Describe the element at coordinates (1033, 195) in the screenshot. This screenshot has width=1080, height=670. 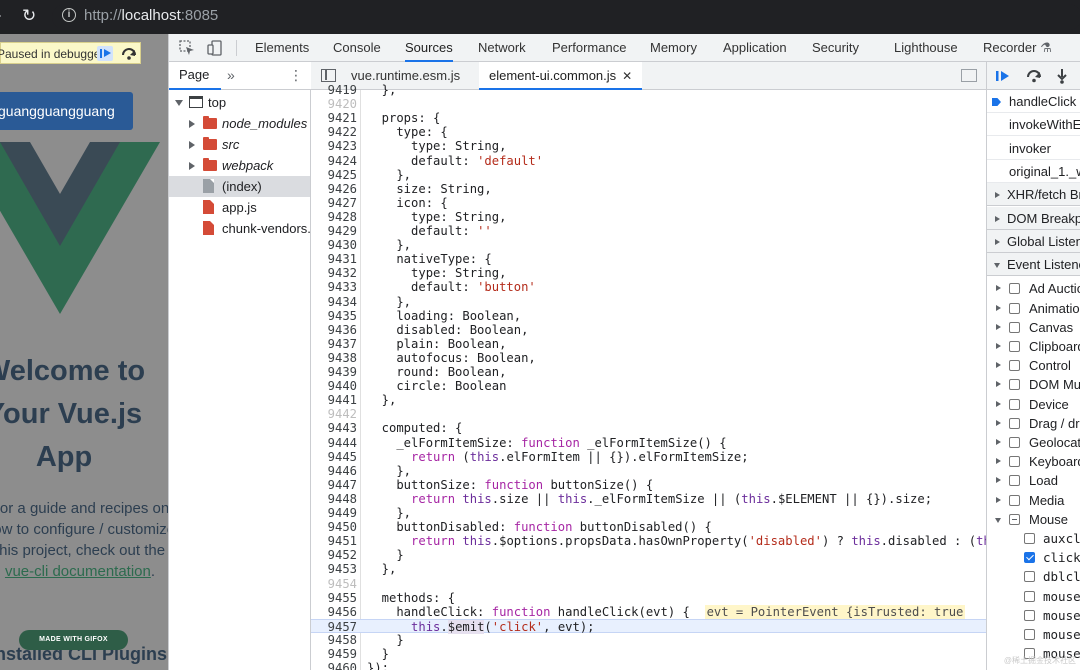
I see `debugger-section-header: XHR/fetch Breakpoints` at that location.